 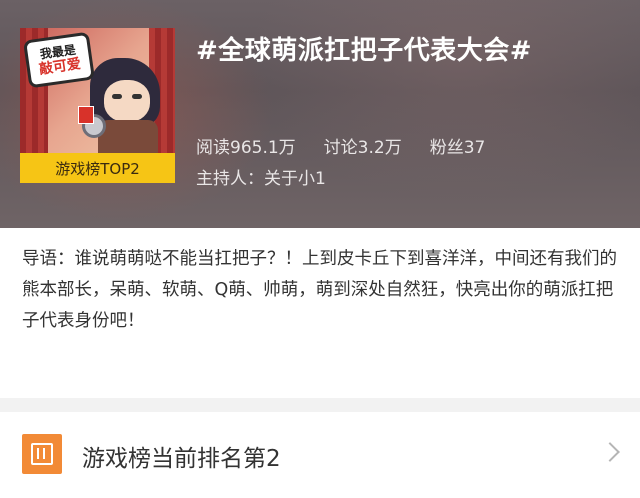 What do you see at coordinates (610, 452) in the screenshot?
I see `chevron-right-icon` at bounding box center [610, 452].